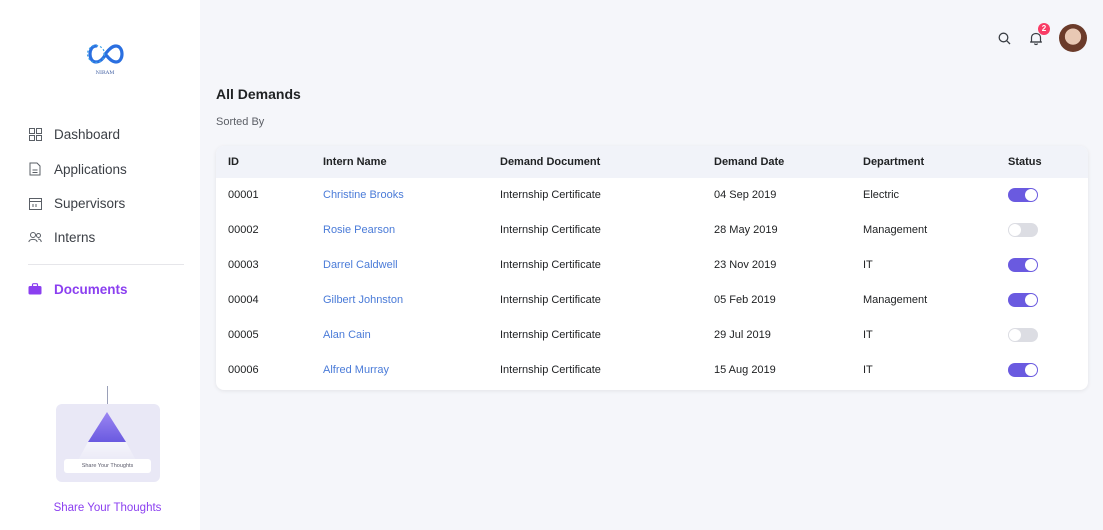 This screenshot has height=530, width=1103. Describe the element at coordinates (749, 162) in the screenshot. I see `column-header-demand-date: Demand Date` at that location.